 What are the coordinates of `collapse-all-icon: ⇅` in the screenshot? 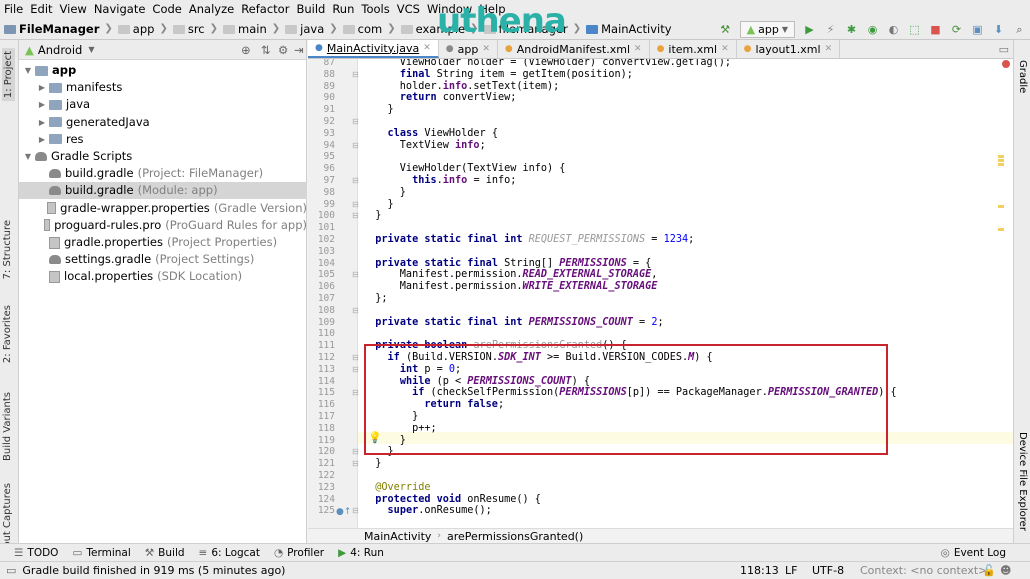 It's located at (266, 50).